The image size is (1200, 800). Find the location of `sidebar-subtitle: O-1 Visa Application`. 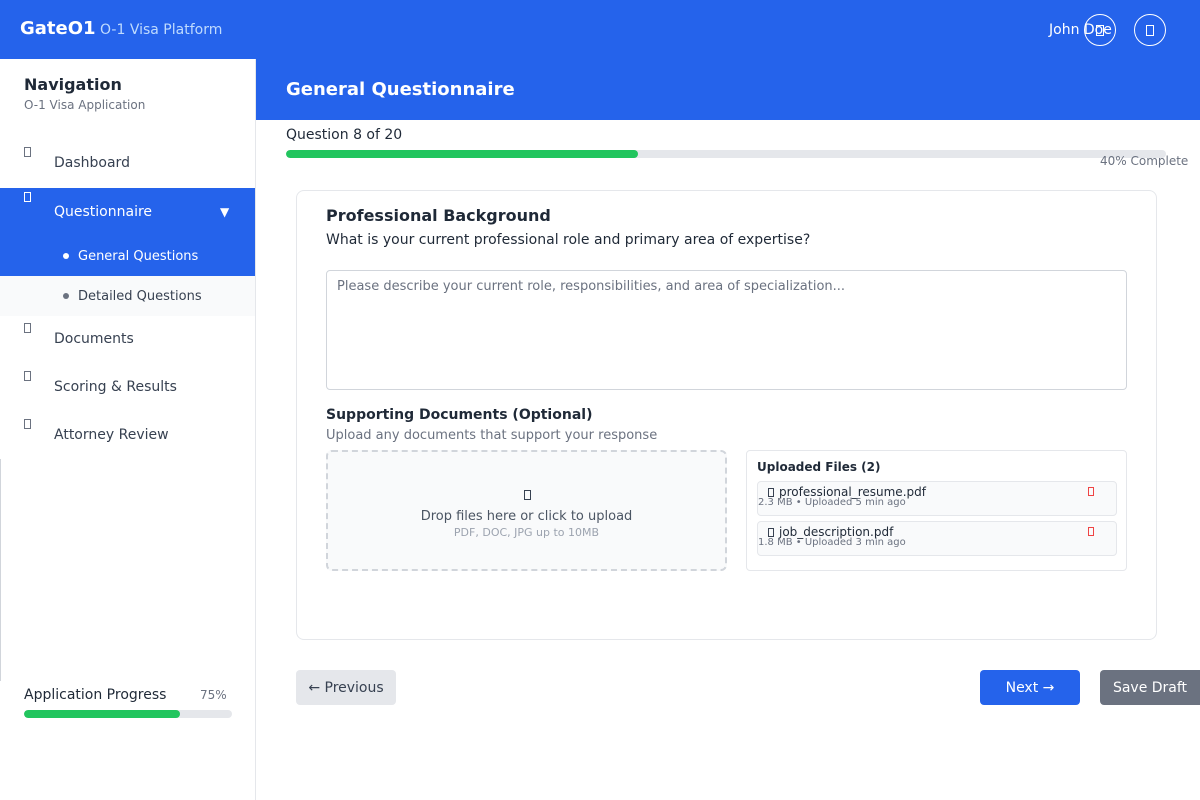

sidebar-subtitle: O-1 Visa Application is located at coordinates (85, 105).